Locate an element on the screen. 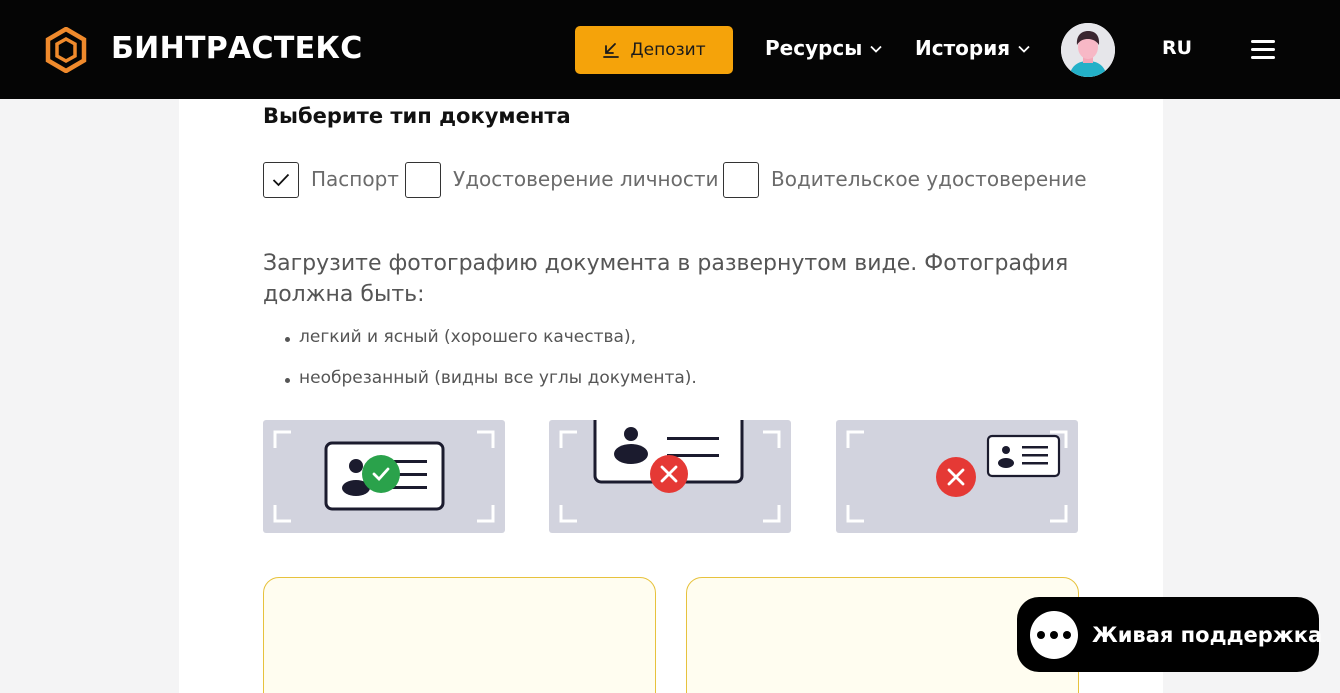  nav-history: История is located at coordinates (972, 48).